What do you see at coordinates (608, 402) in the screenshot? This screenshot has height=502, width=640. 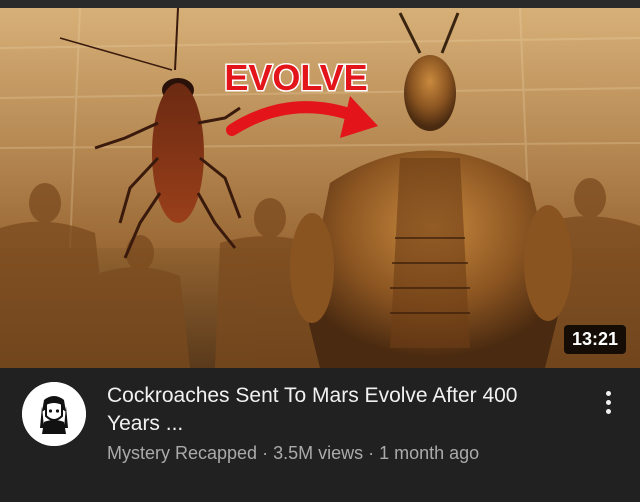 I see `more-options-button` at bounding box center [608, 402].